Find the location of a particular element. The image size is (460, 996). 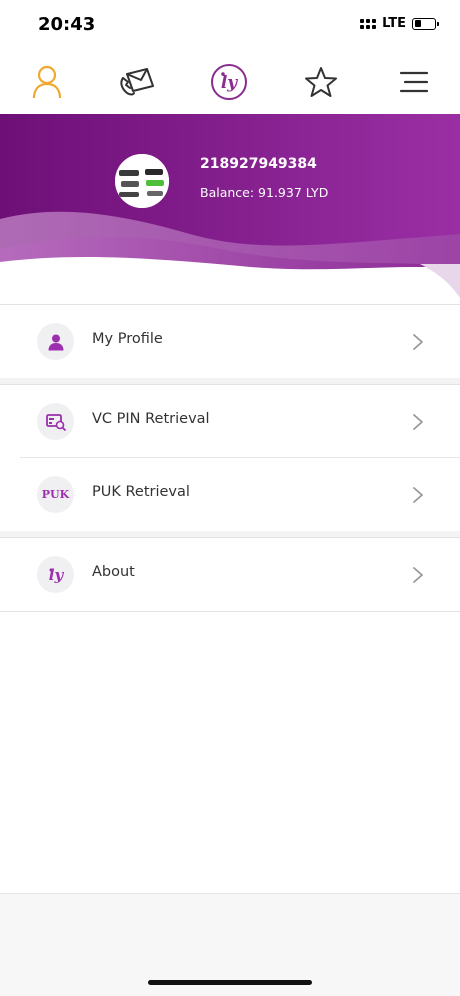

network-type: LTE is located at coordinates (394, 23).